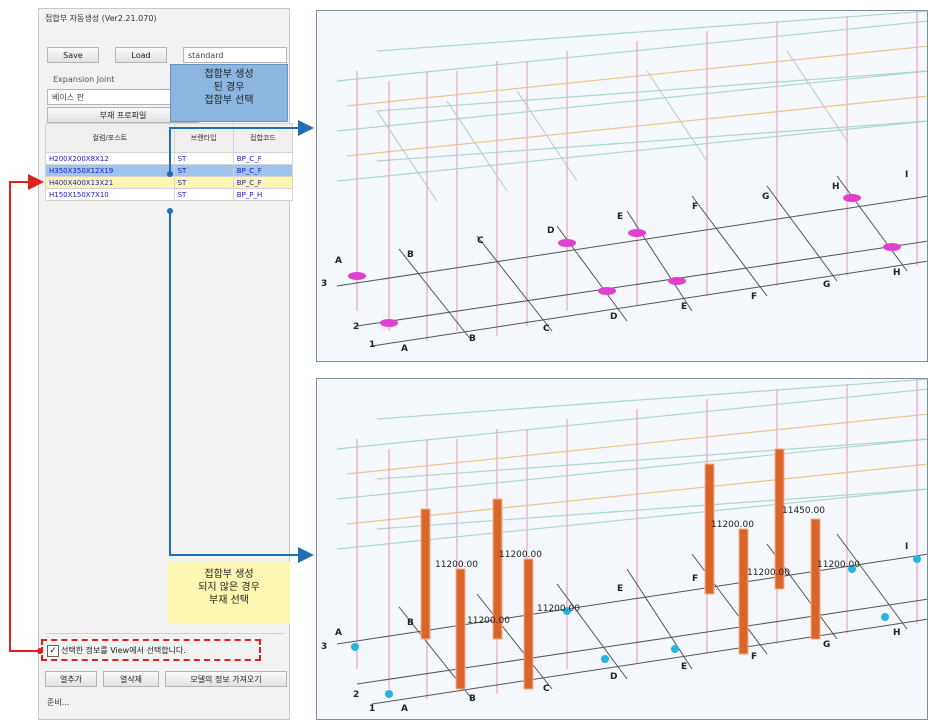 This screenshot has width=928, height=727. Describe the element at coordinates (803, 511) in the screenshot. I see `svg-text: 11450.00` at that location.